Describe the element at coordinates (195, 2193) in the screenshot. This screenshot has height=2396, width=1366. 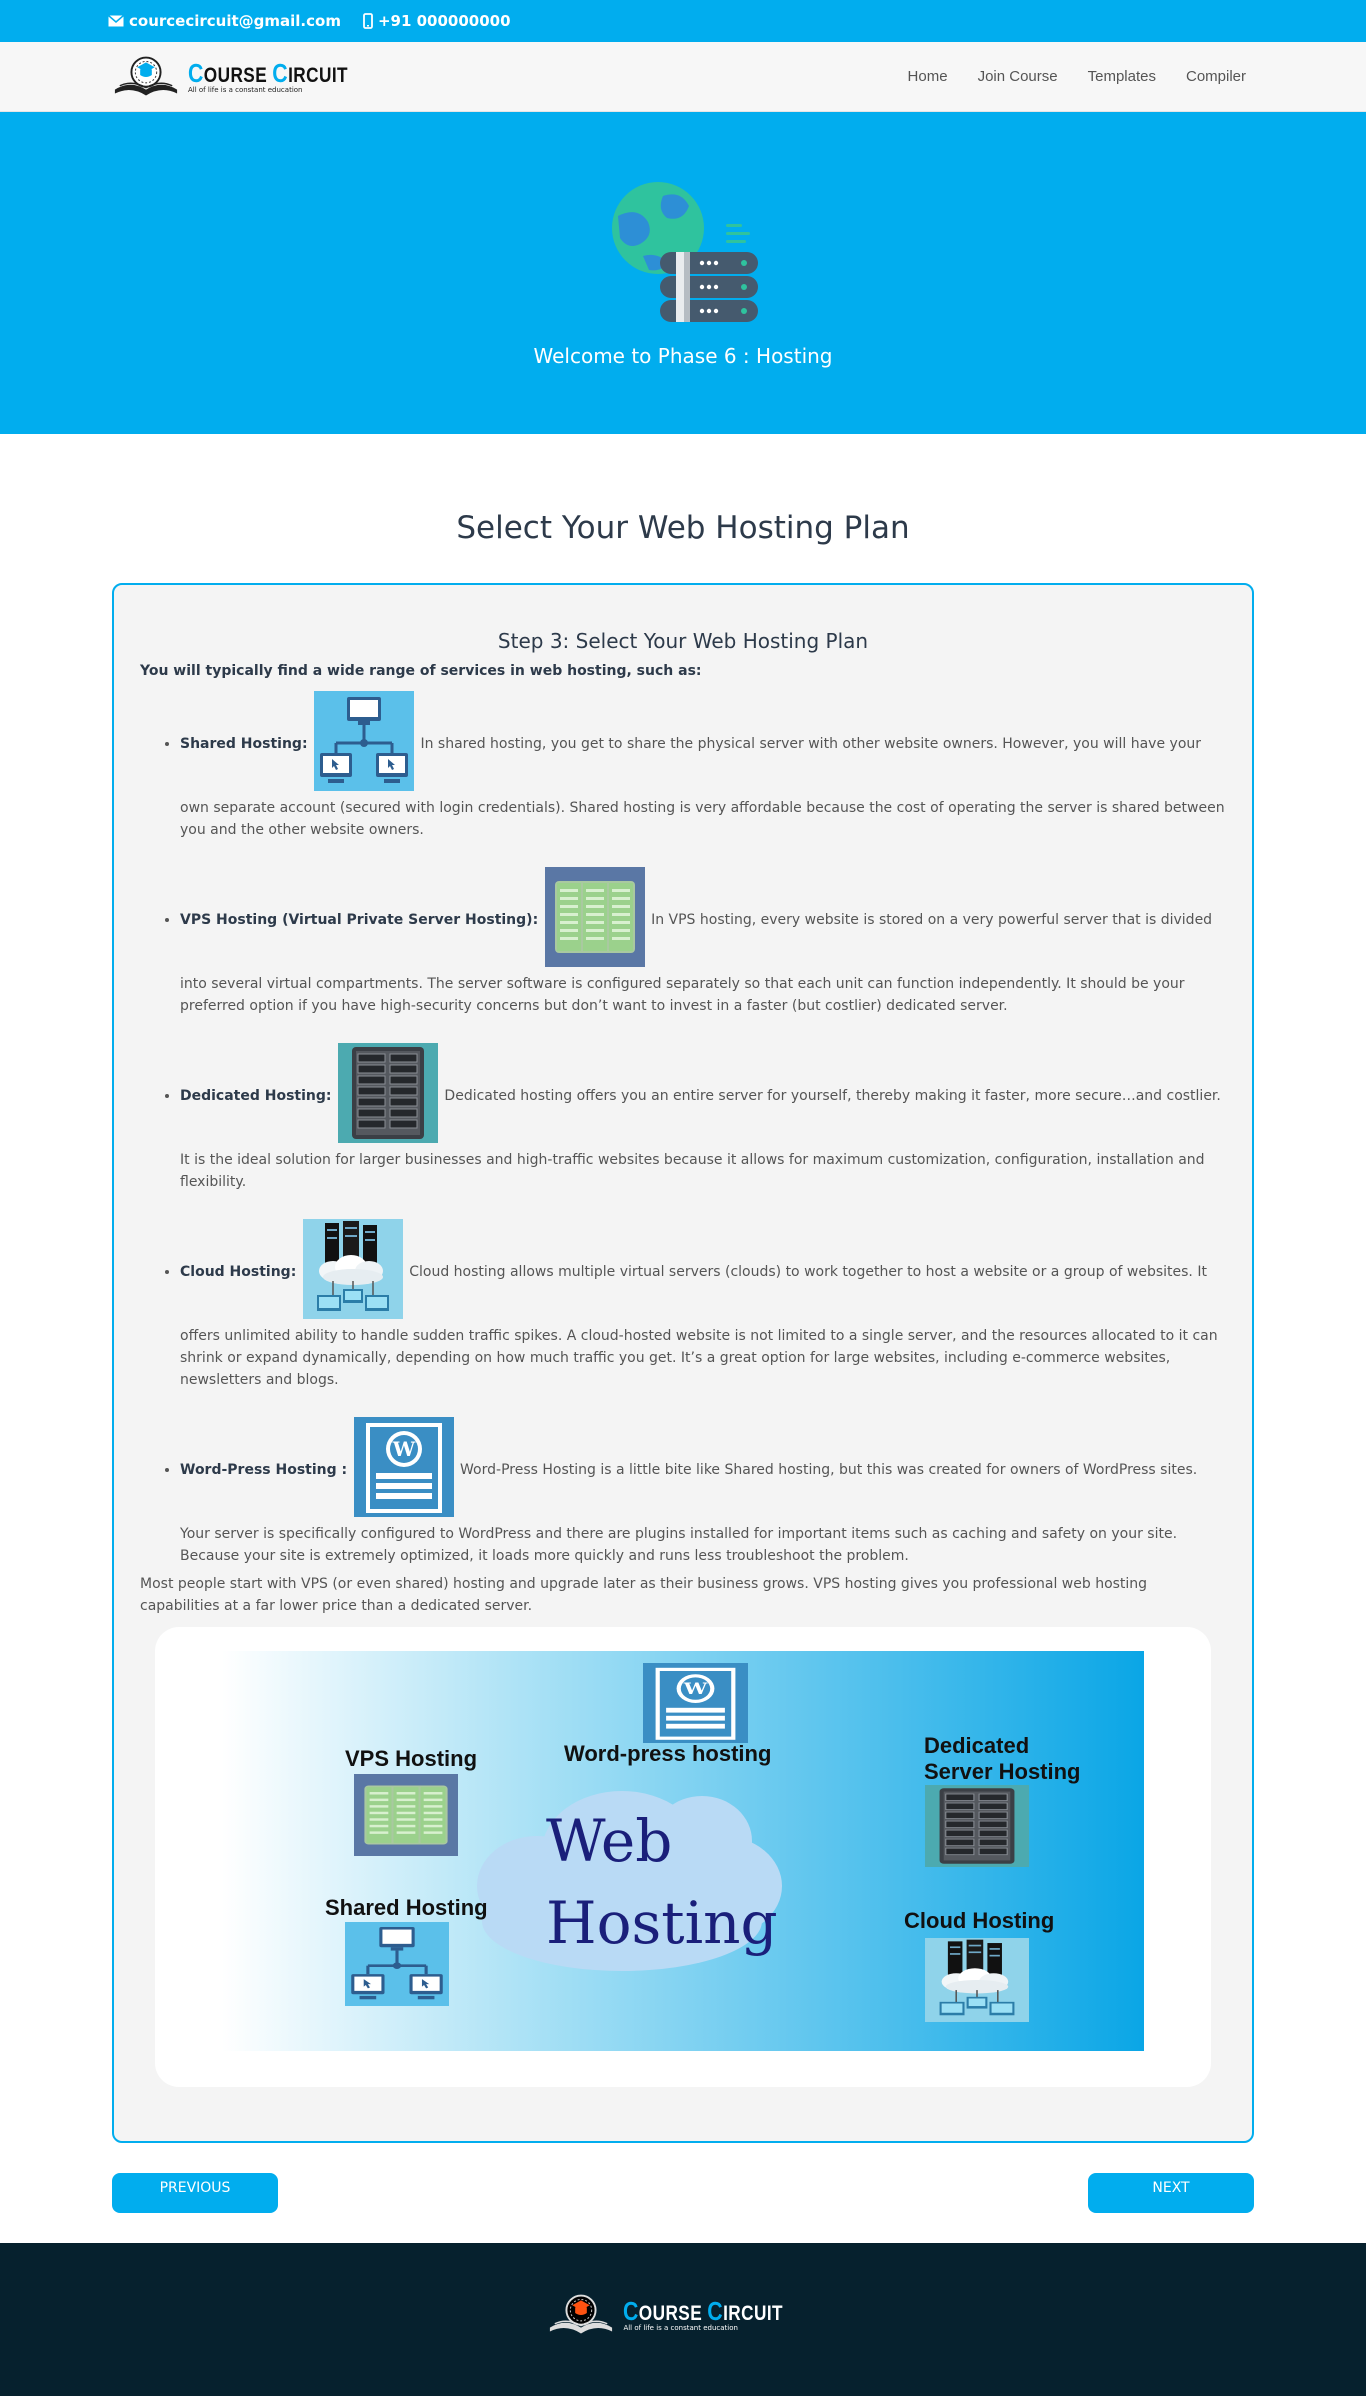
I see `previous-button: PREVIOUS` at that location.